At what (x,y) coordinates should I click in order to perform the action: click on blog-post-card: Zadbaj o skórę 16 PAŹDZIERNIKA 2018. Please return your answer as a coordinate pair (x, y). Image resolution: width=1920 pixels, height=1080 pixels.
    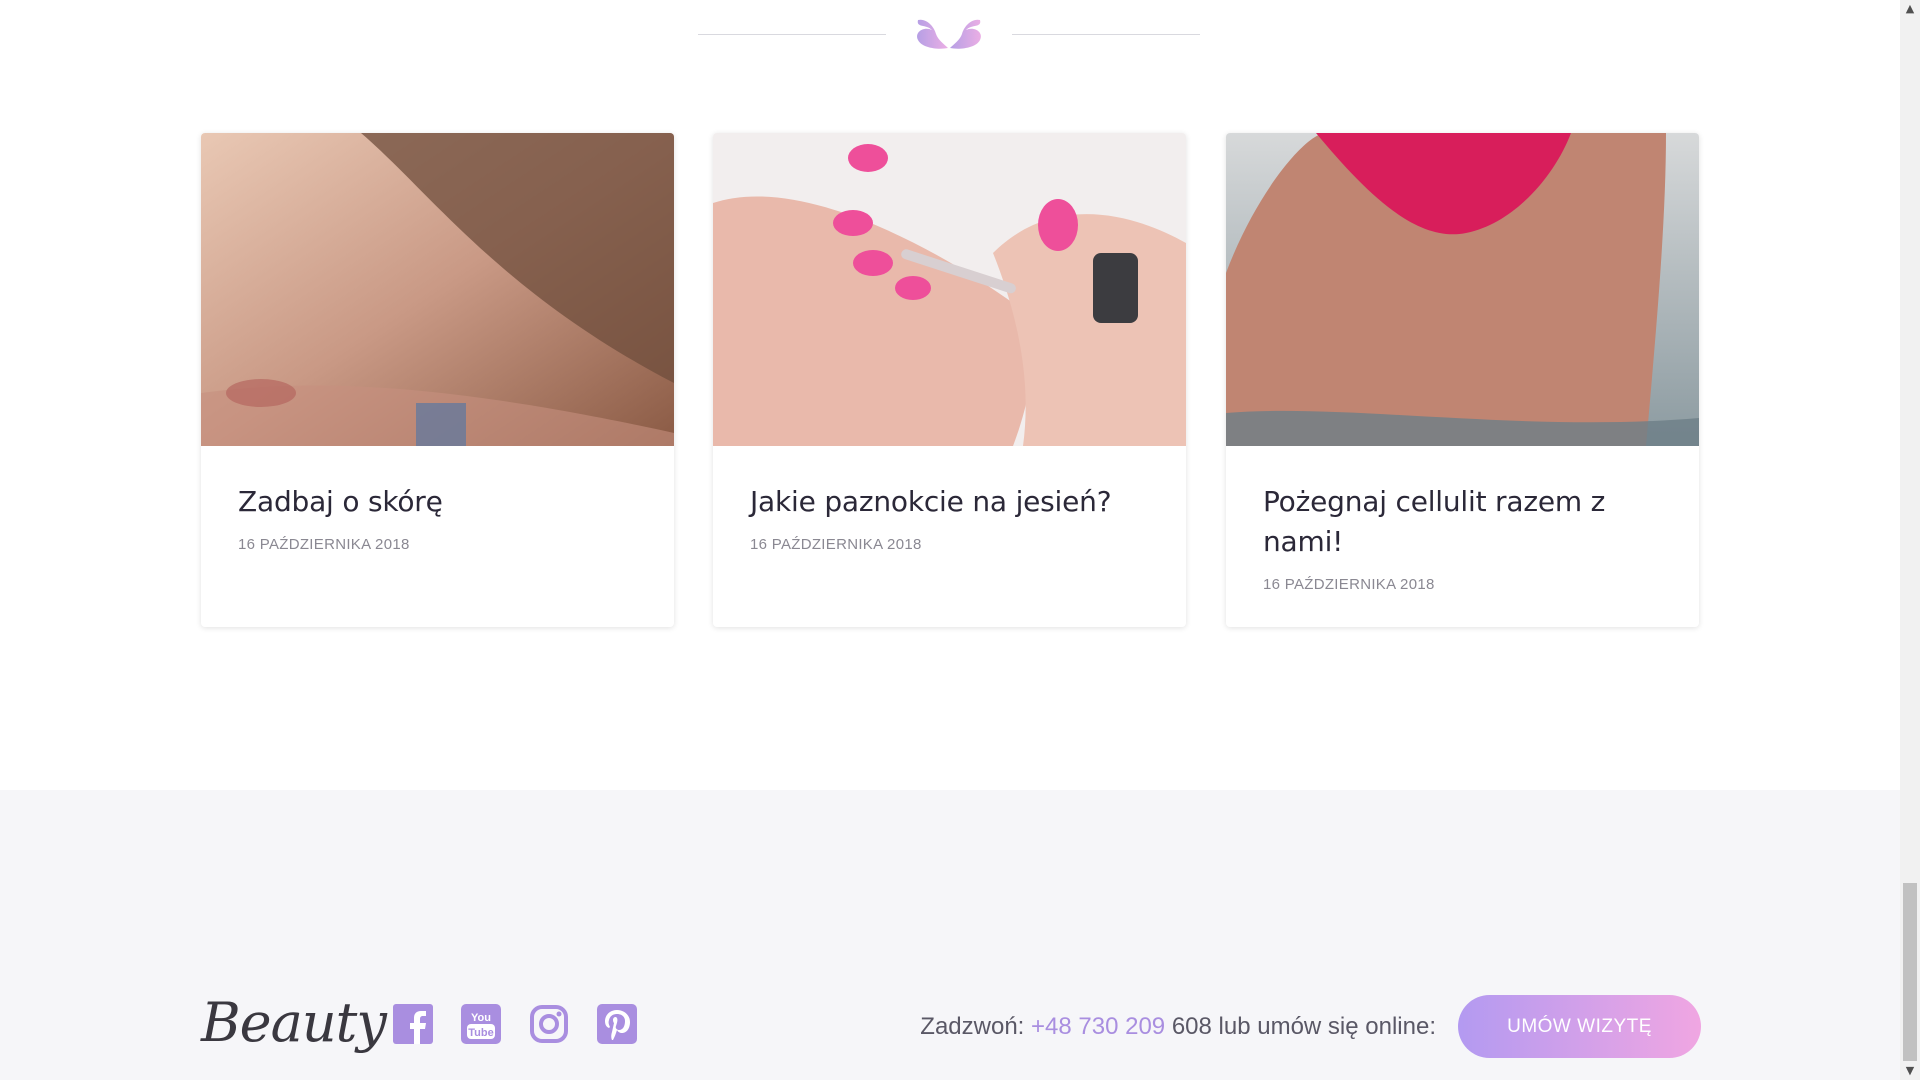
    Looking at the image, I should click on (437, 380).